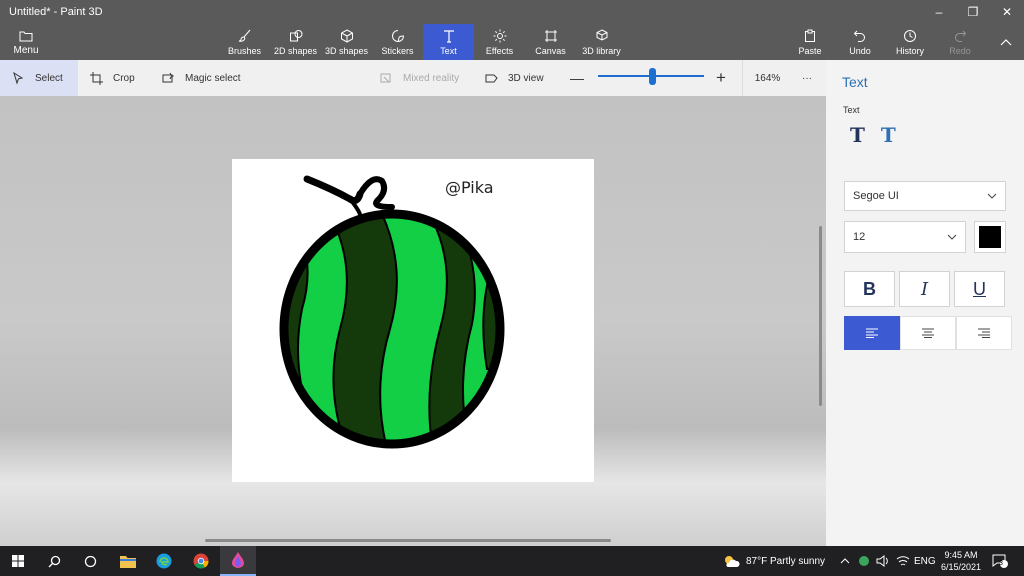  Describe the element at coordinates (601, 42) in the screenshot. I see `tool-3d-library: 3D library` at that location.